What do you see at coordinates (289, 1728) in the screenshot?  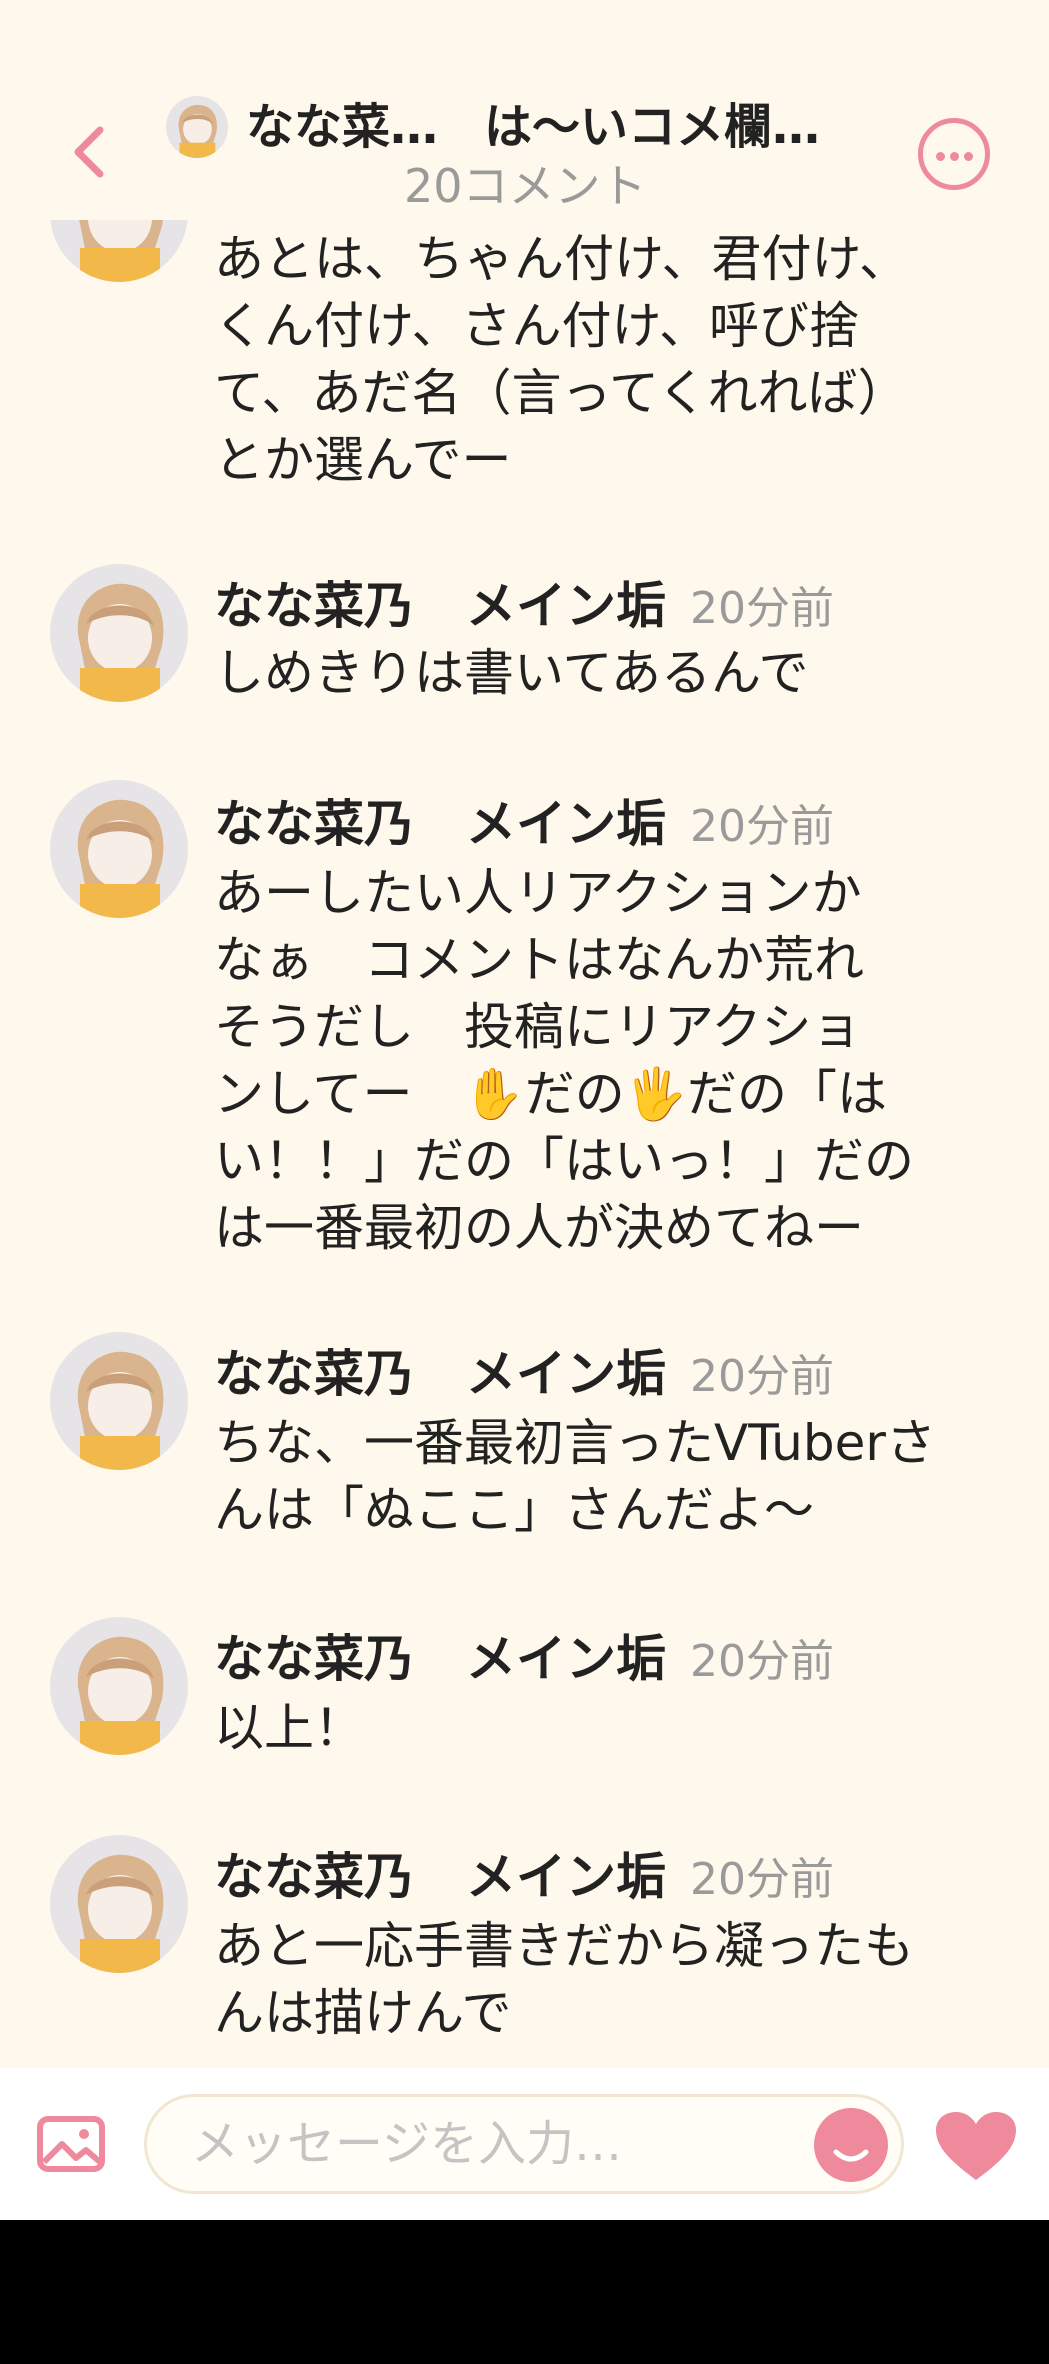 I see `message-text: 以上！` at bounding box center [289, 1728].